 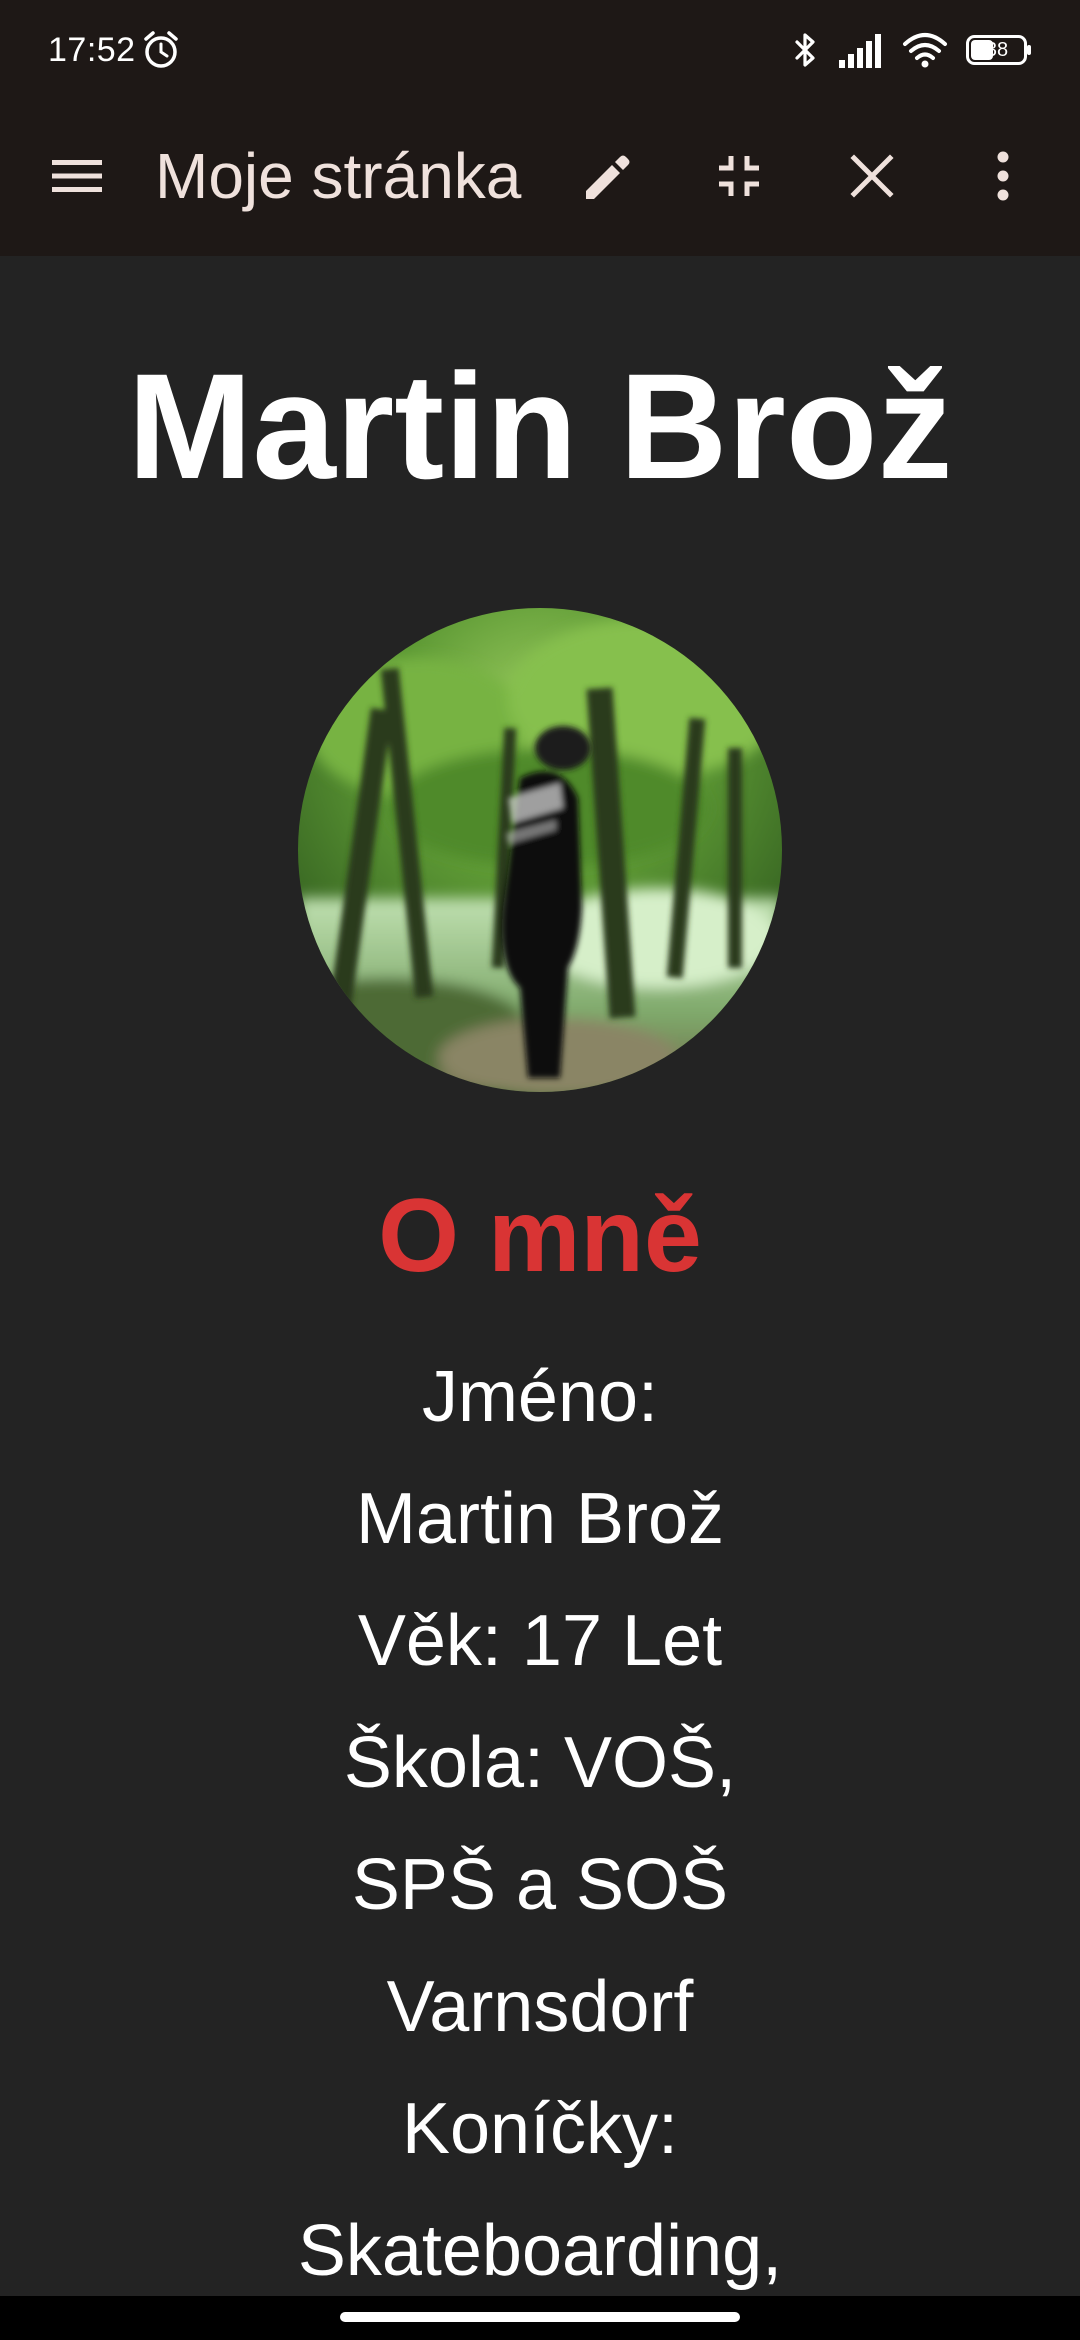 I want to click on about-line-name: Martin Brož, so click(x=540, y=1519).